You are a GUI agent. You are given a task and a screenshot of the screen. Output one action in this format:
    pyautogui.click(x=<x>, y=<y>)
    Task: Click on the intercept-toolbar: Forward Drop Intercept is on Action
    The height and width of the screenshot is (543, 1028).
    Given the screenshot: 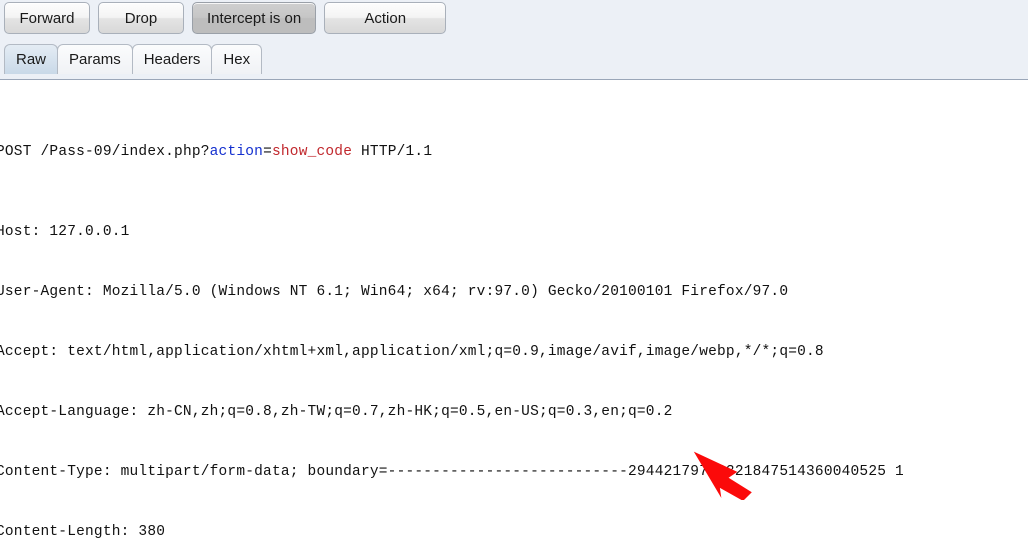 What is the action you would take?
    pyautogui.click(x=225, y=18)
    